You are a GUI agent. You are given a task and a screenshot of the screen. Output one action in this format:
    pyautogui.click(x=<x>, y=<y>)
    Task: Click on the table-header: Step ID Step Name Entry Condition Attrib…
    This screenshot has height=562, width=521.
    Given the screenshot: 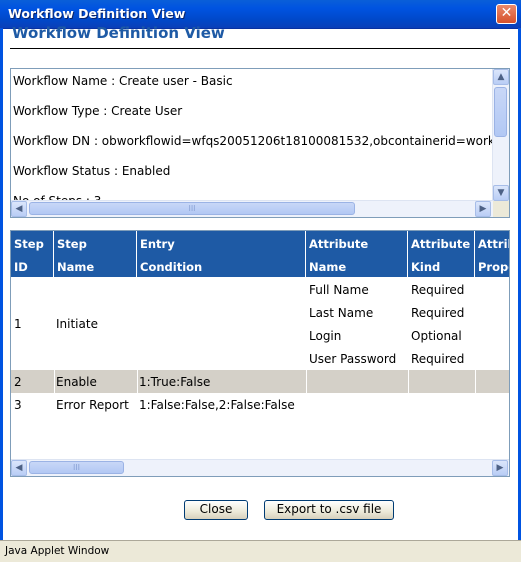 What is the action you would take?
    pyautogui.click(x=260, y=254)
    